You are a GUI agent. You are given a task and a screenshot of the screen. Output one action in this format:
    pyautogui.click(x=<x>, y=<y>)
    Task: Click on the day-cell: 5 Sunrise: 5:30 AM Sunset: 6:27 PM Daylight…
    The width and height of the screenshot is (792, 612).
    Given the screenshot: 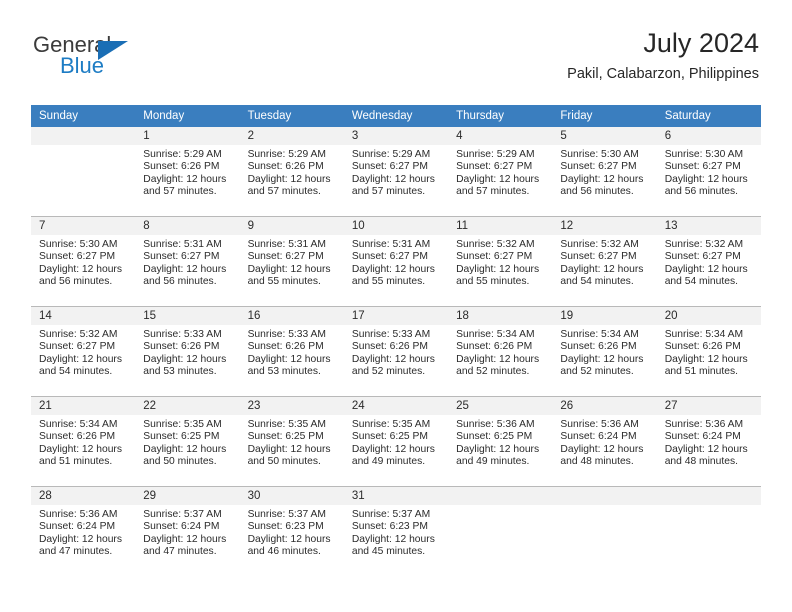 What is the action you would take?
    pyautogui.click(x=604, y=172)
    